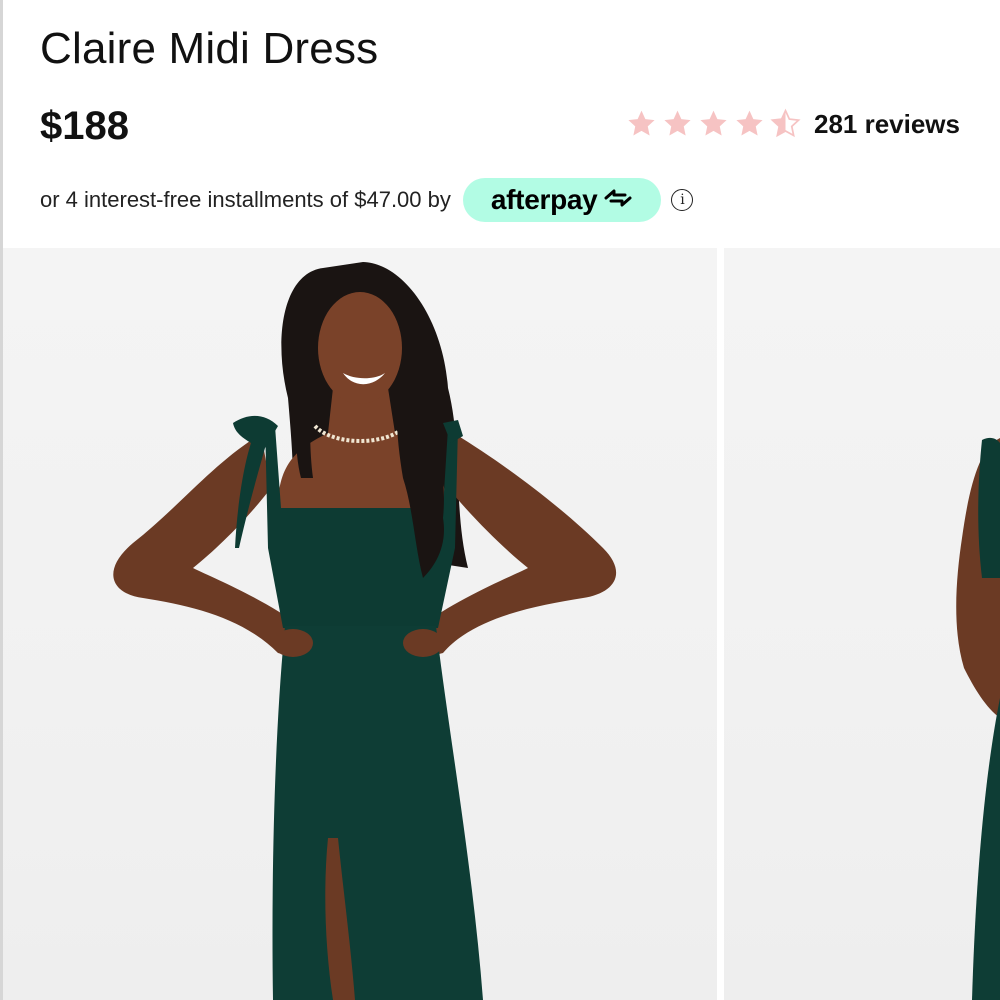 The width and height of the screenshot is (1000, 1000). I want to click on afterpay-badge: afterpay, so click(562, 200).